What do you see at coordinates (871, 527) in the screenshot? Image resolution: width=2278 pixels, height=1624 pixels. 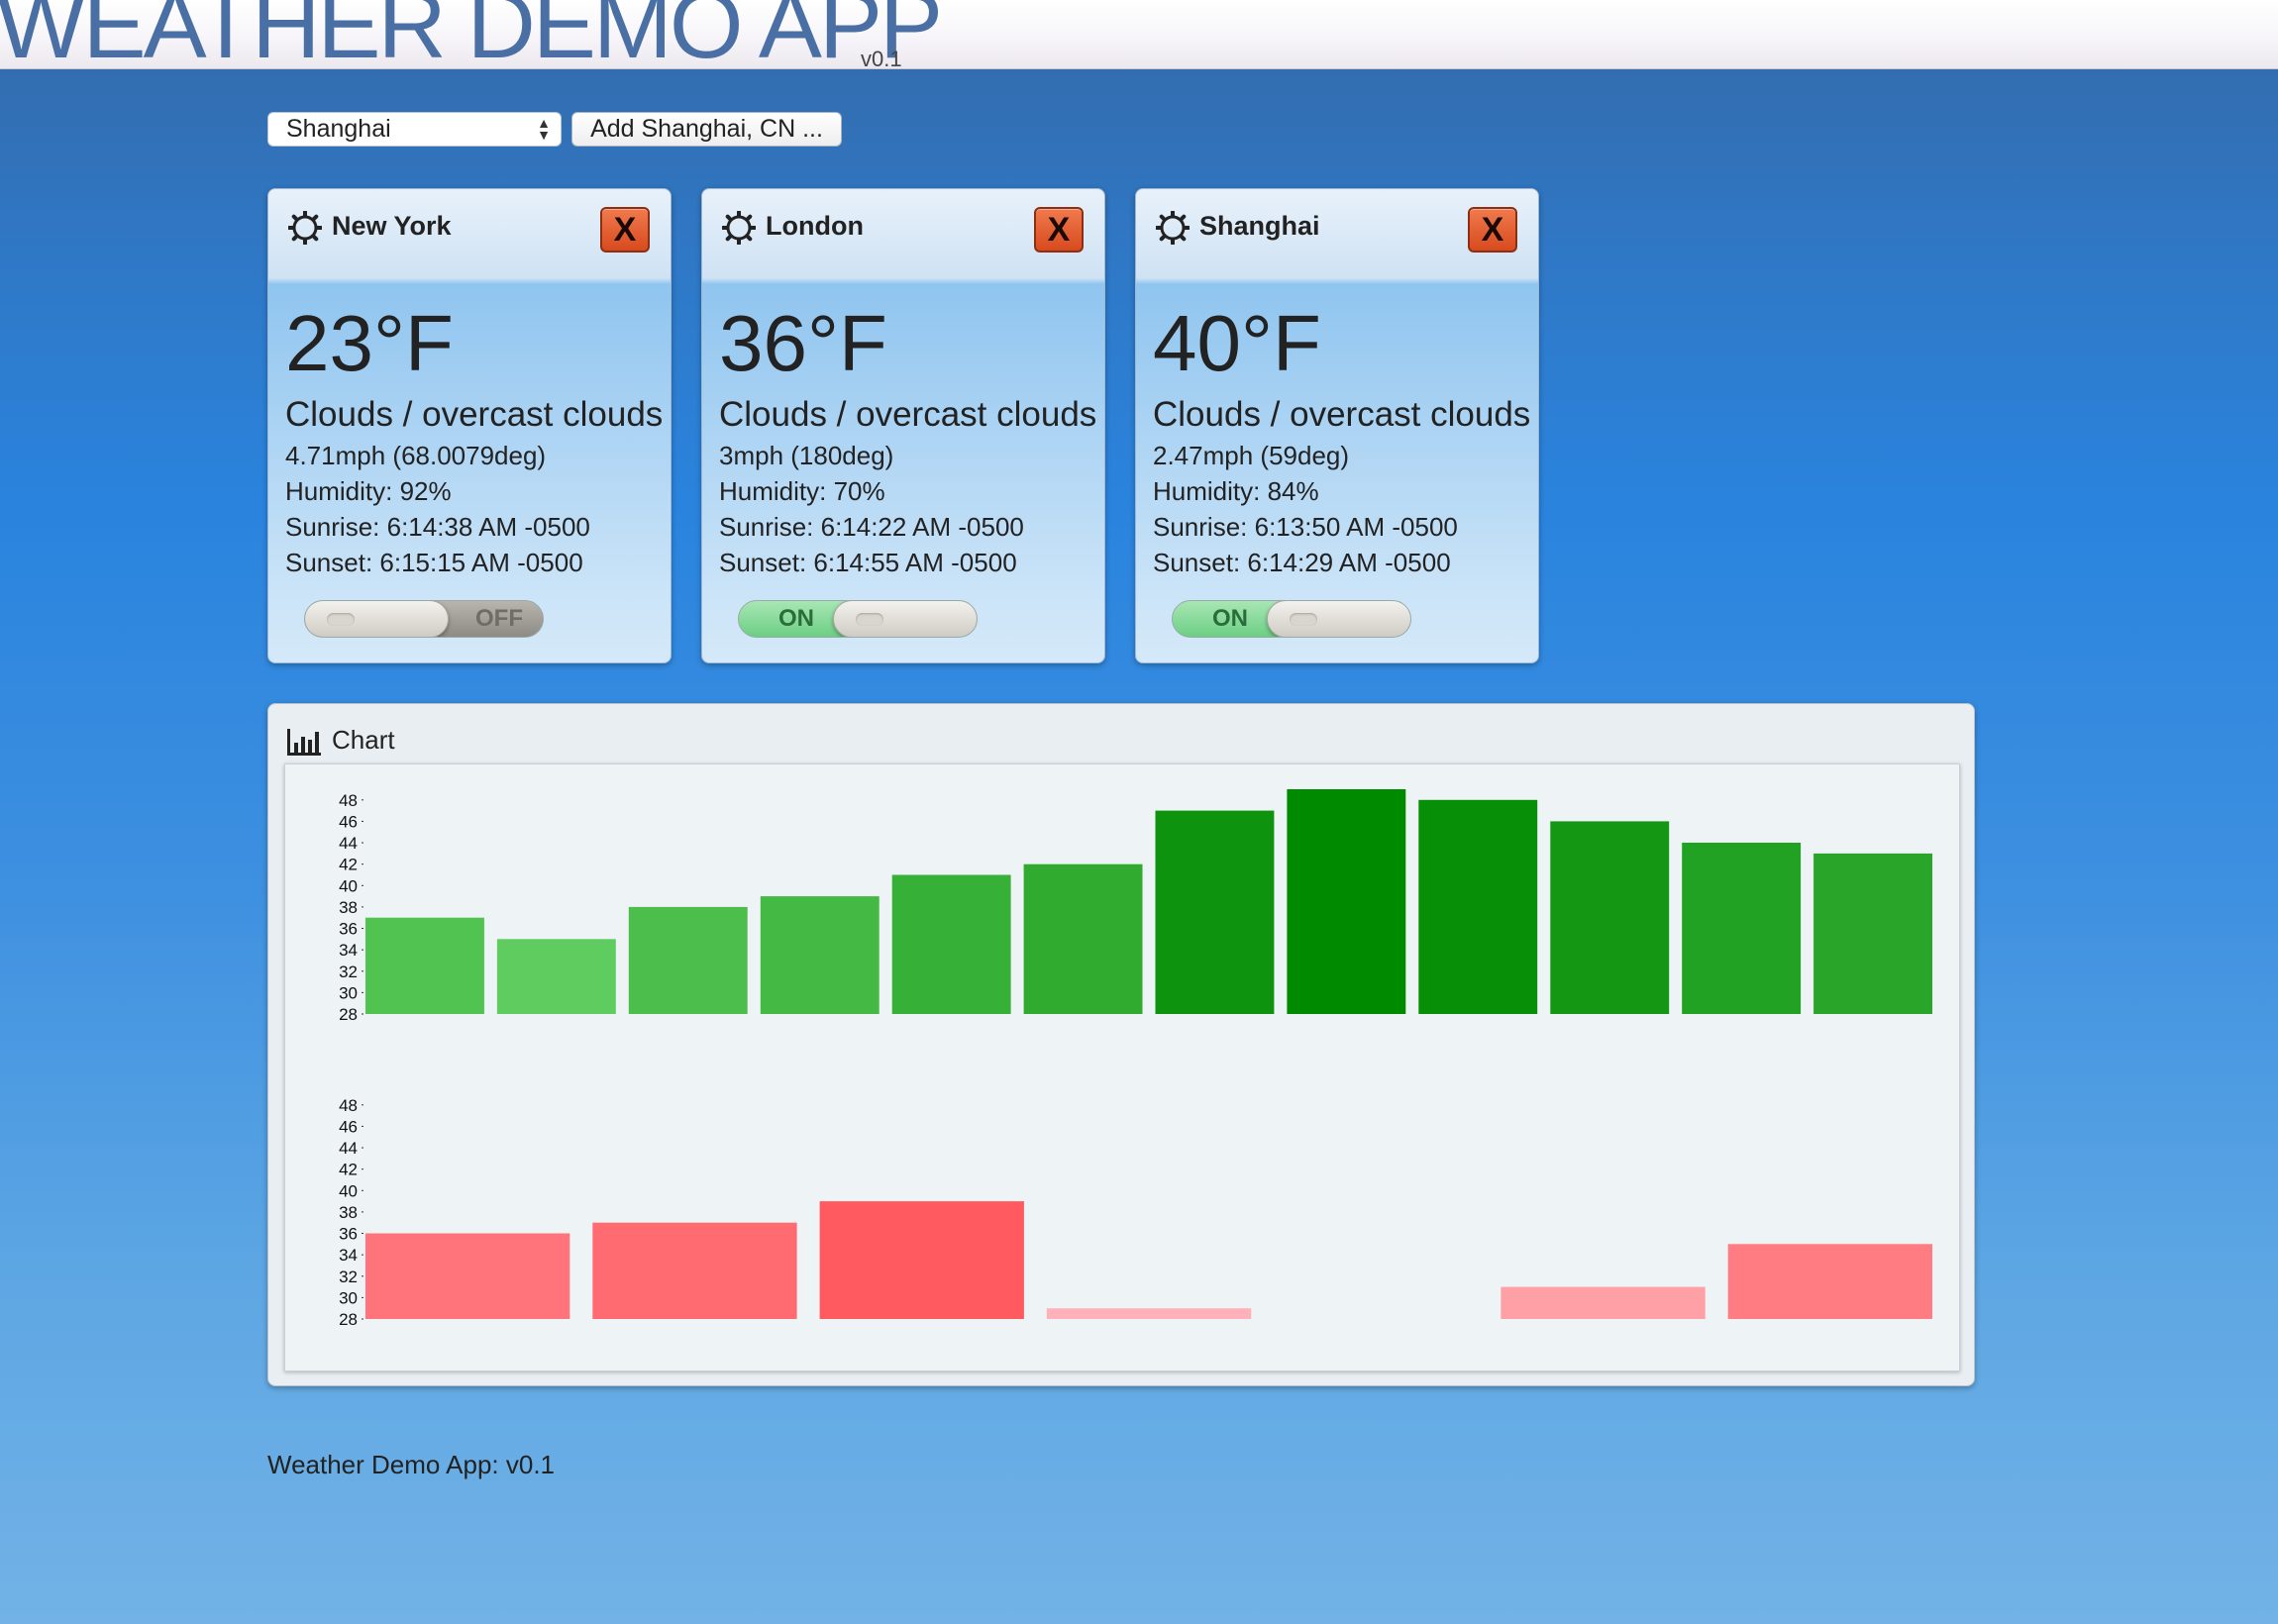 I see `sunrise: Sunrise: 6:14:22 AM -0500` at bounding box center [871, 527].